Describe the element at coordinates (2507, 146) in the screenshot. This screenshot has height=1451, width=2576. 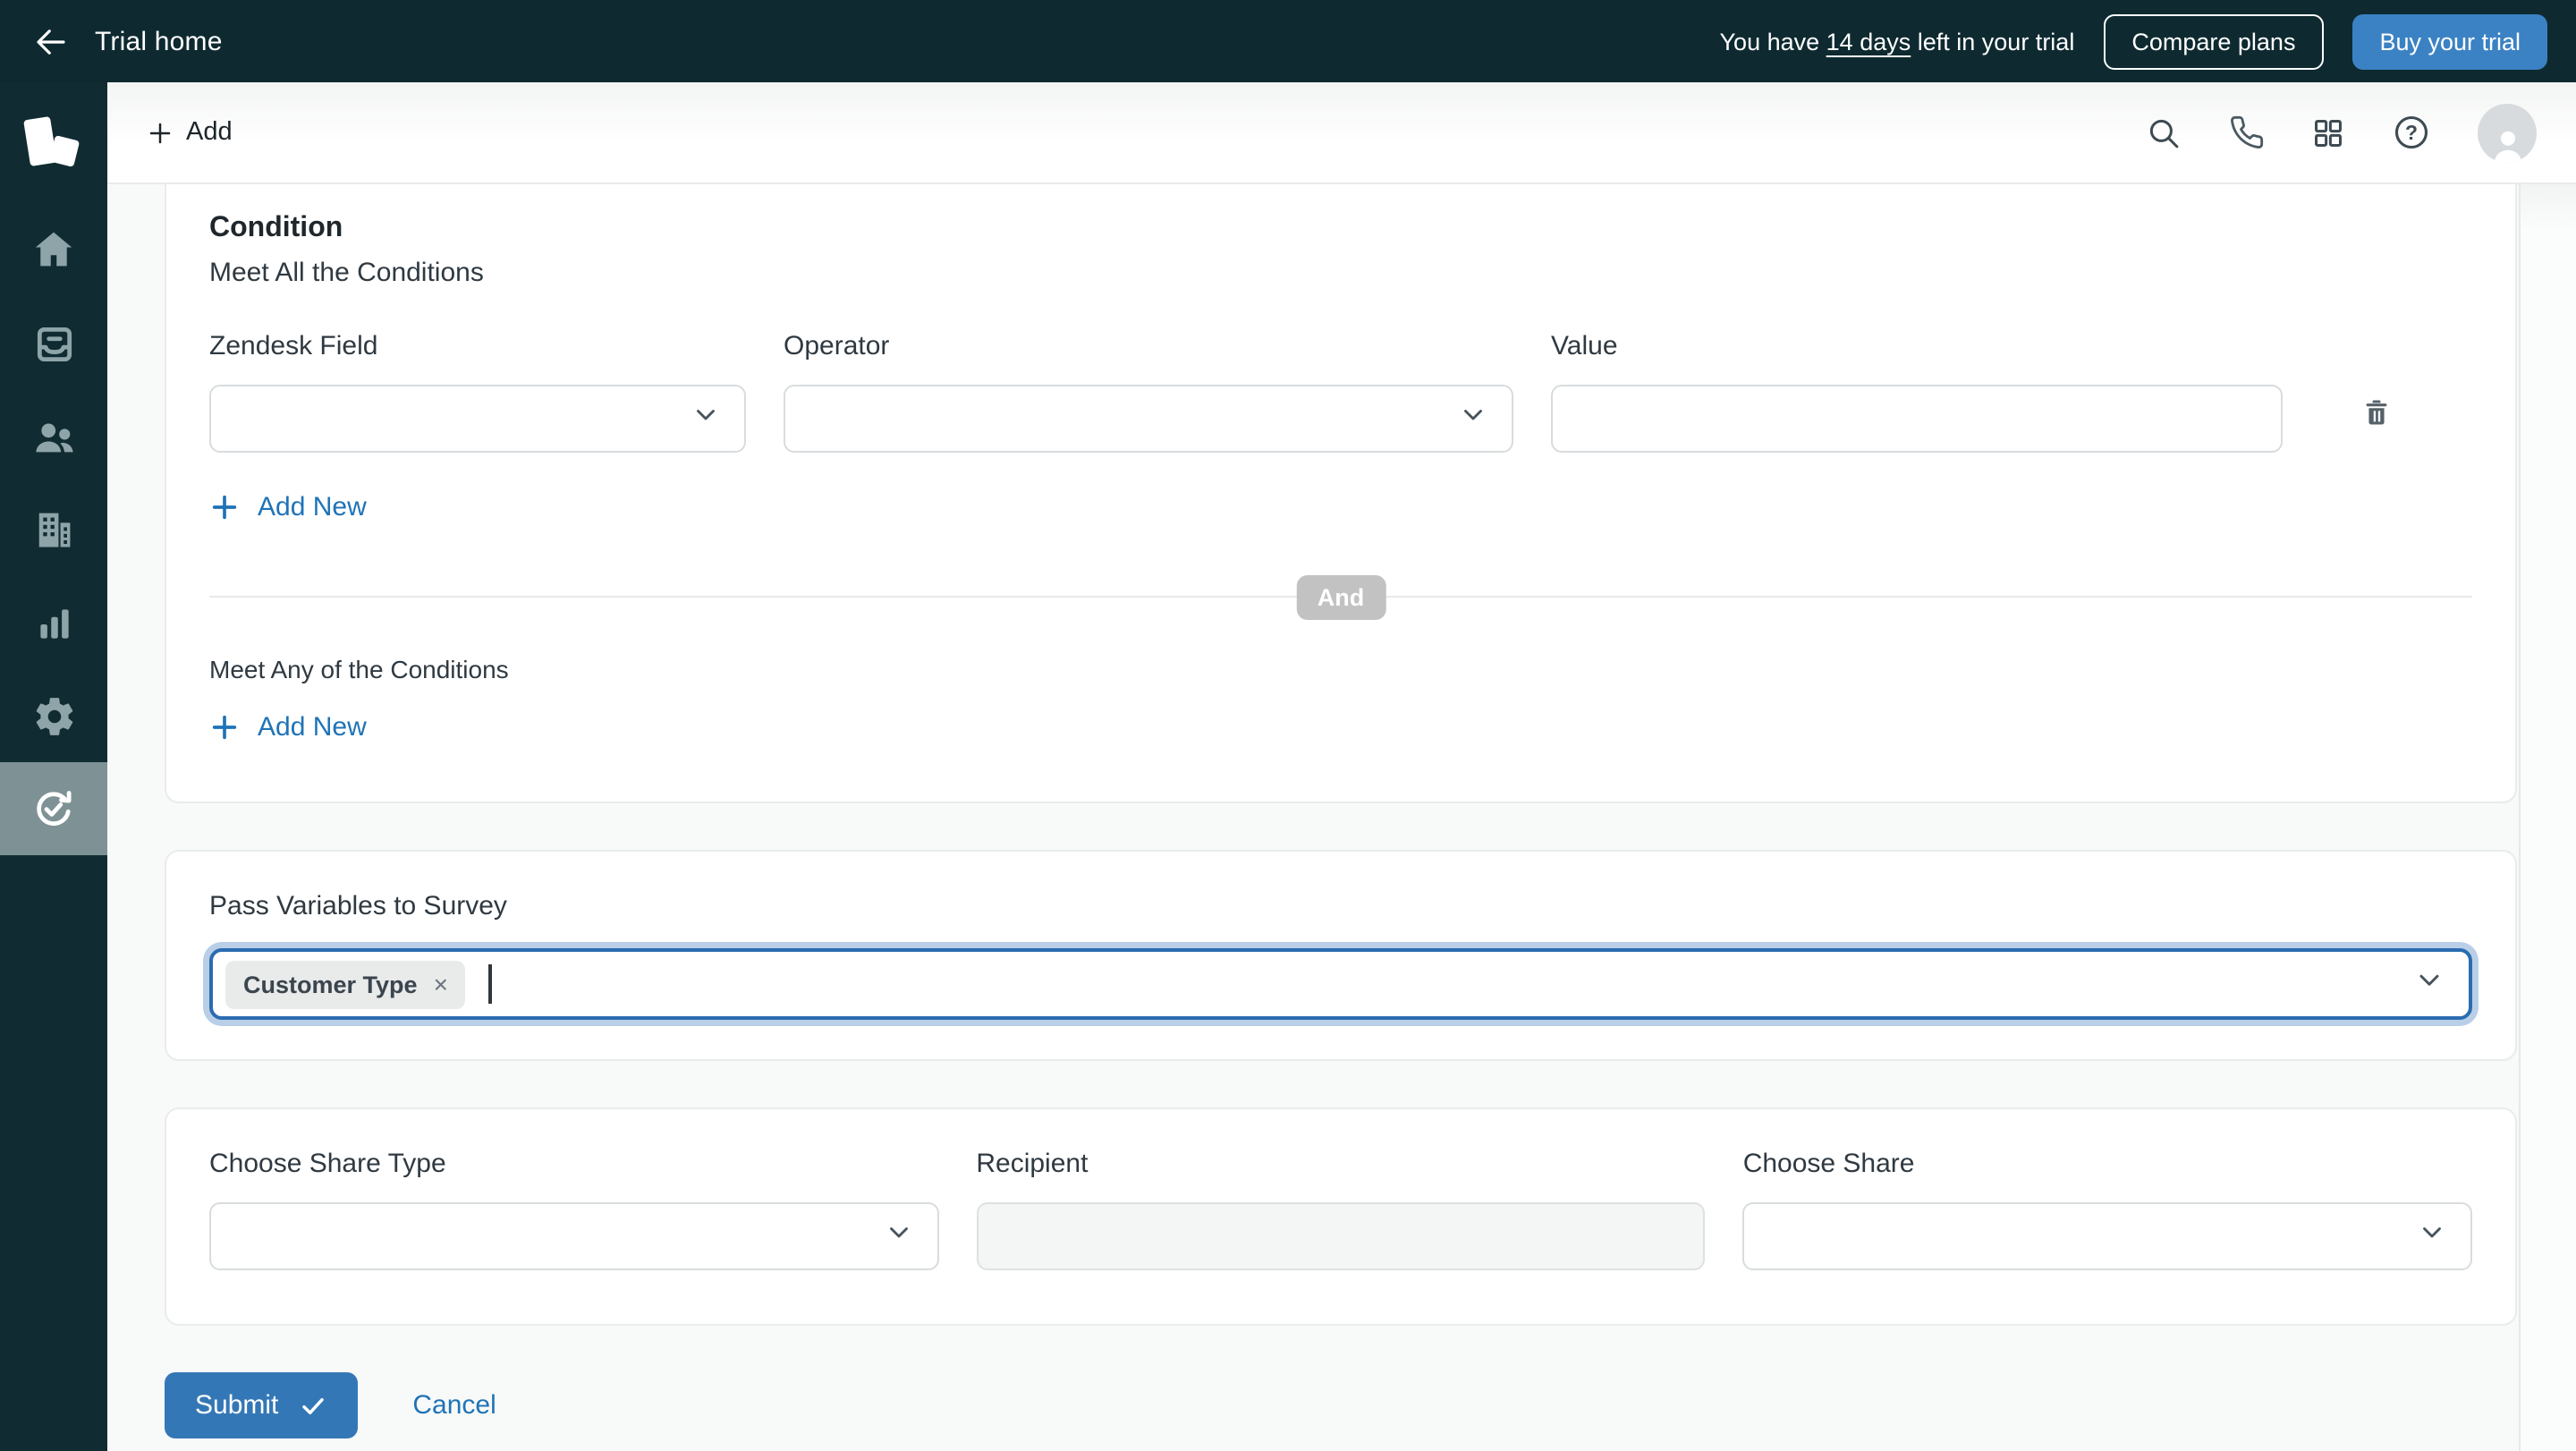
I see `person-icon` at that location.